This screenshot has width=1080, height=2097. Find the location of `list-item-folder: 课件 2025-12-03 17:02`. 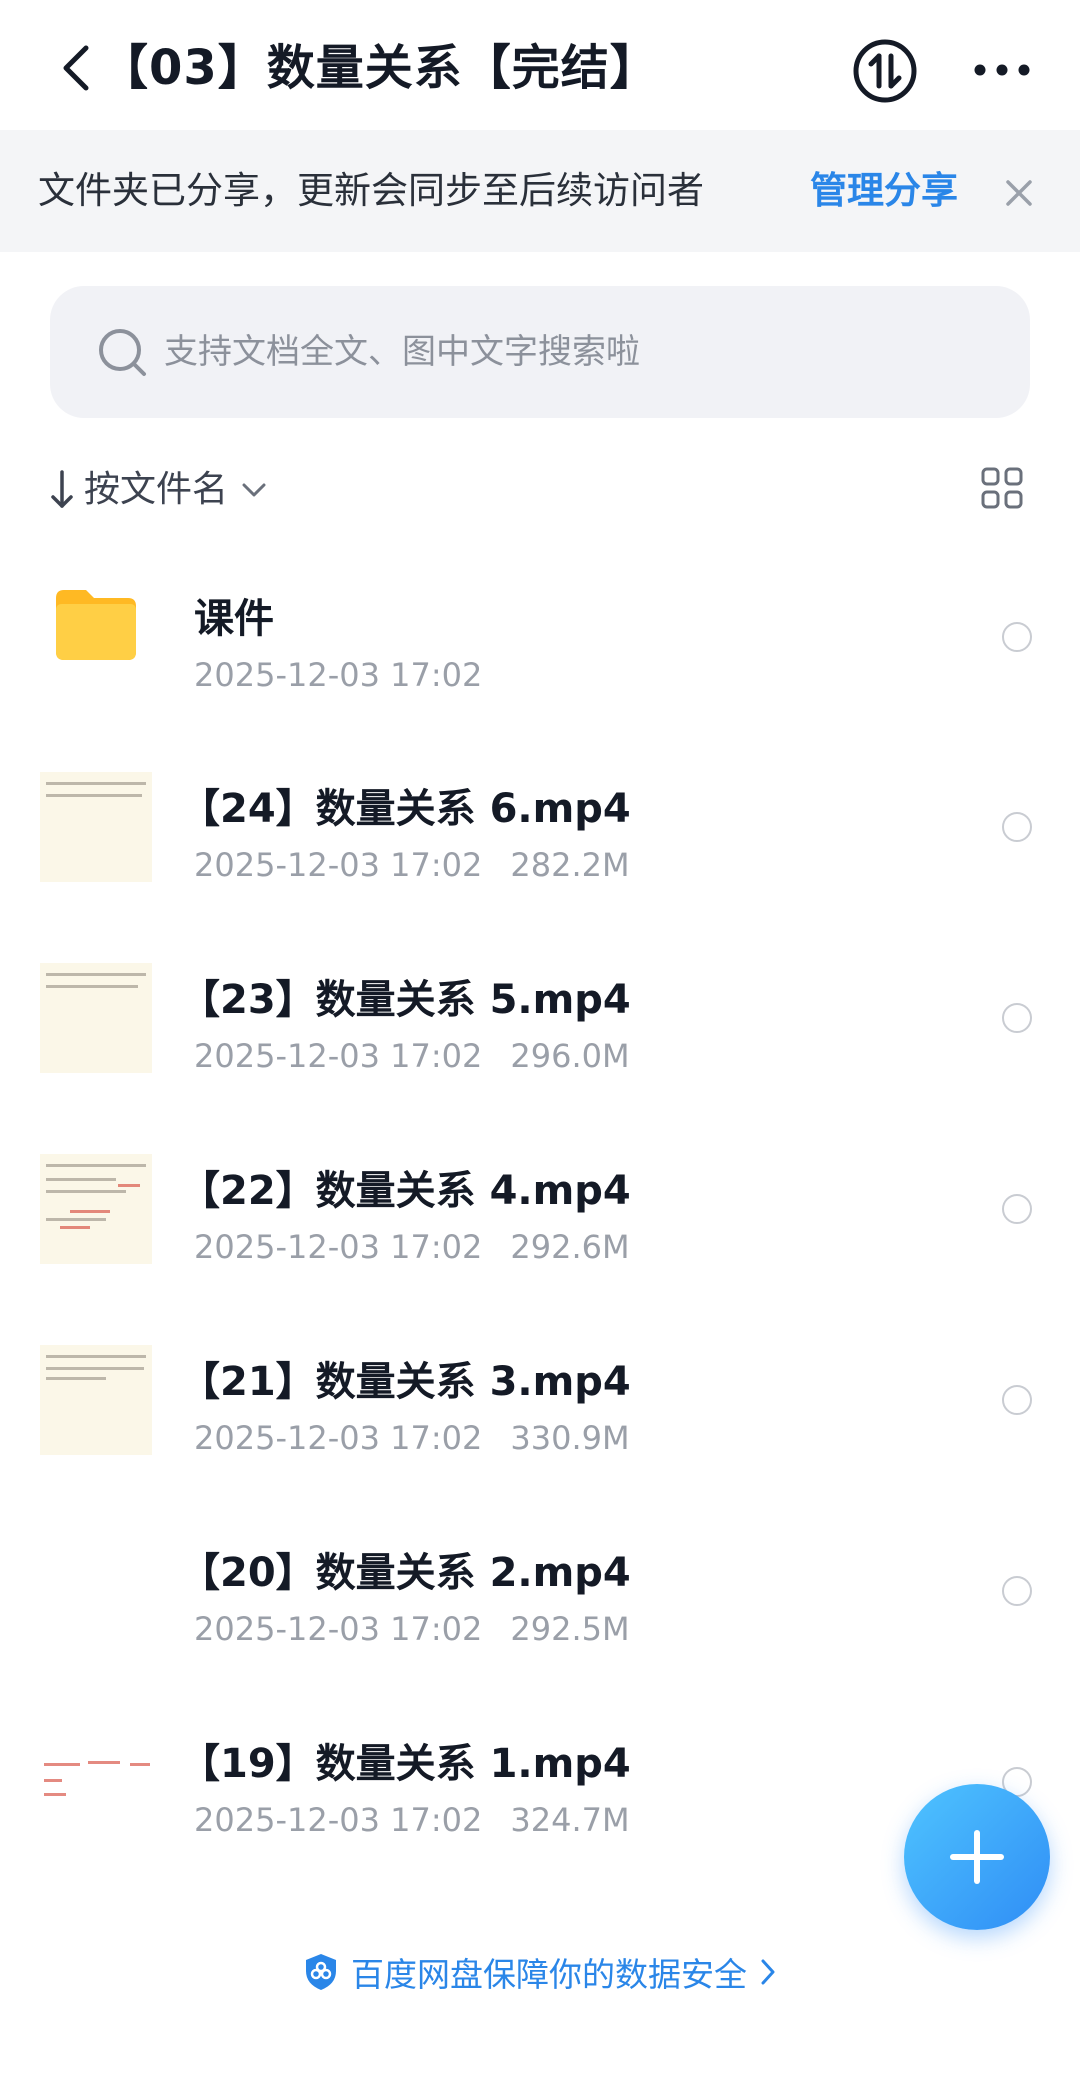

list-item-folder: 课件 2025-12-03 17:02 is located at coordinates (540, 643).